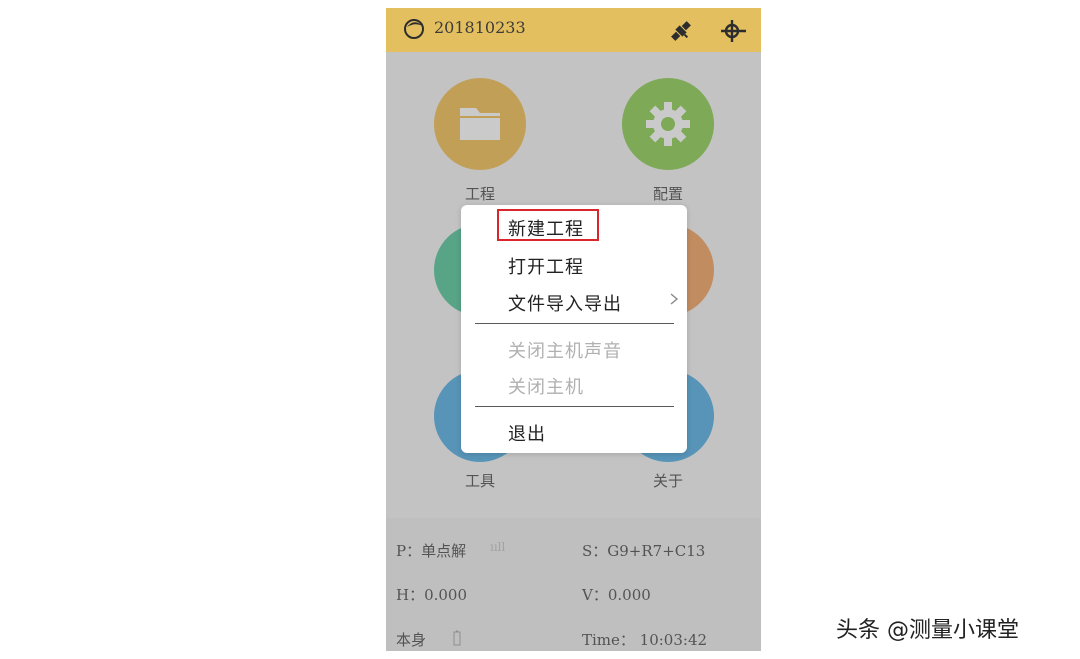 The width and height of the screenshot is (1080, 659). Describe the element at coordinates (546, 266) in the screenshot. I see `menu-item-open-project: 打开工程` at that location.